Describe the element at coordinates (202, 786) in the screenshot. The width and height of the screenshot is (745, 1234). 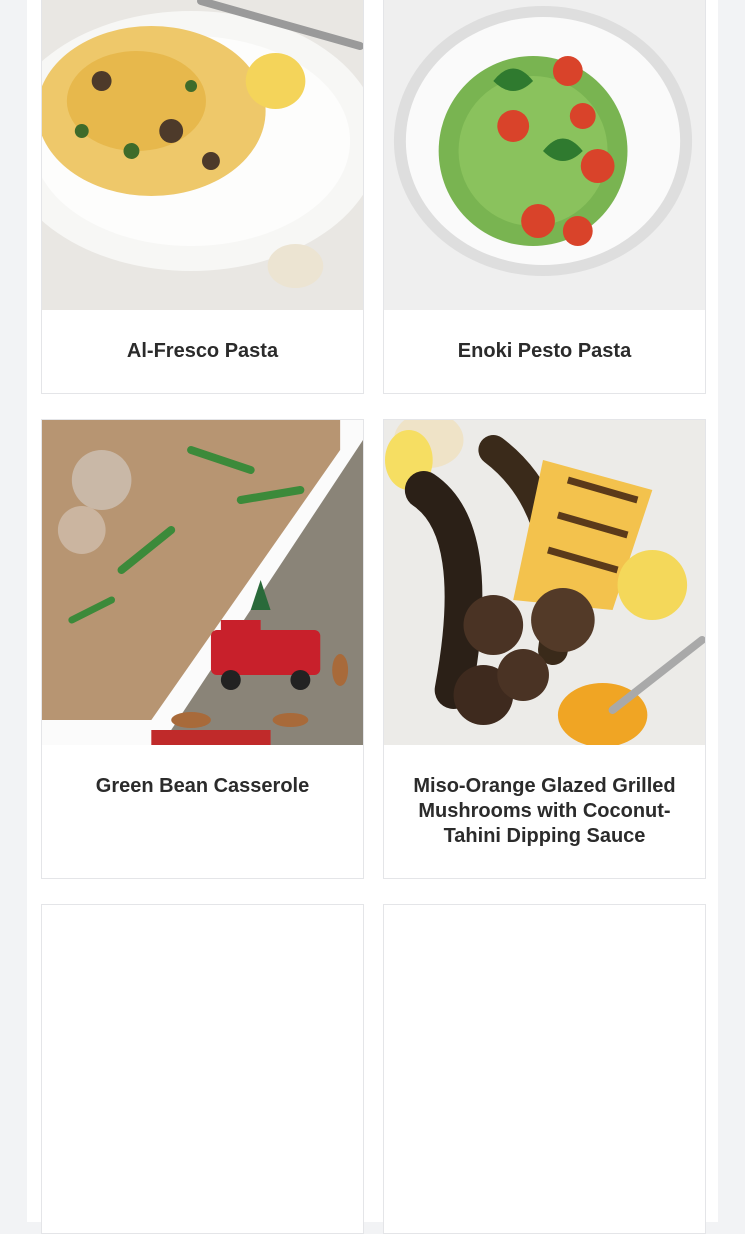
I see `recipe-title: Green Bean Casserole` at that location.